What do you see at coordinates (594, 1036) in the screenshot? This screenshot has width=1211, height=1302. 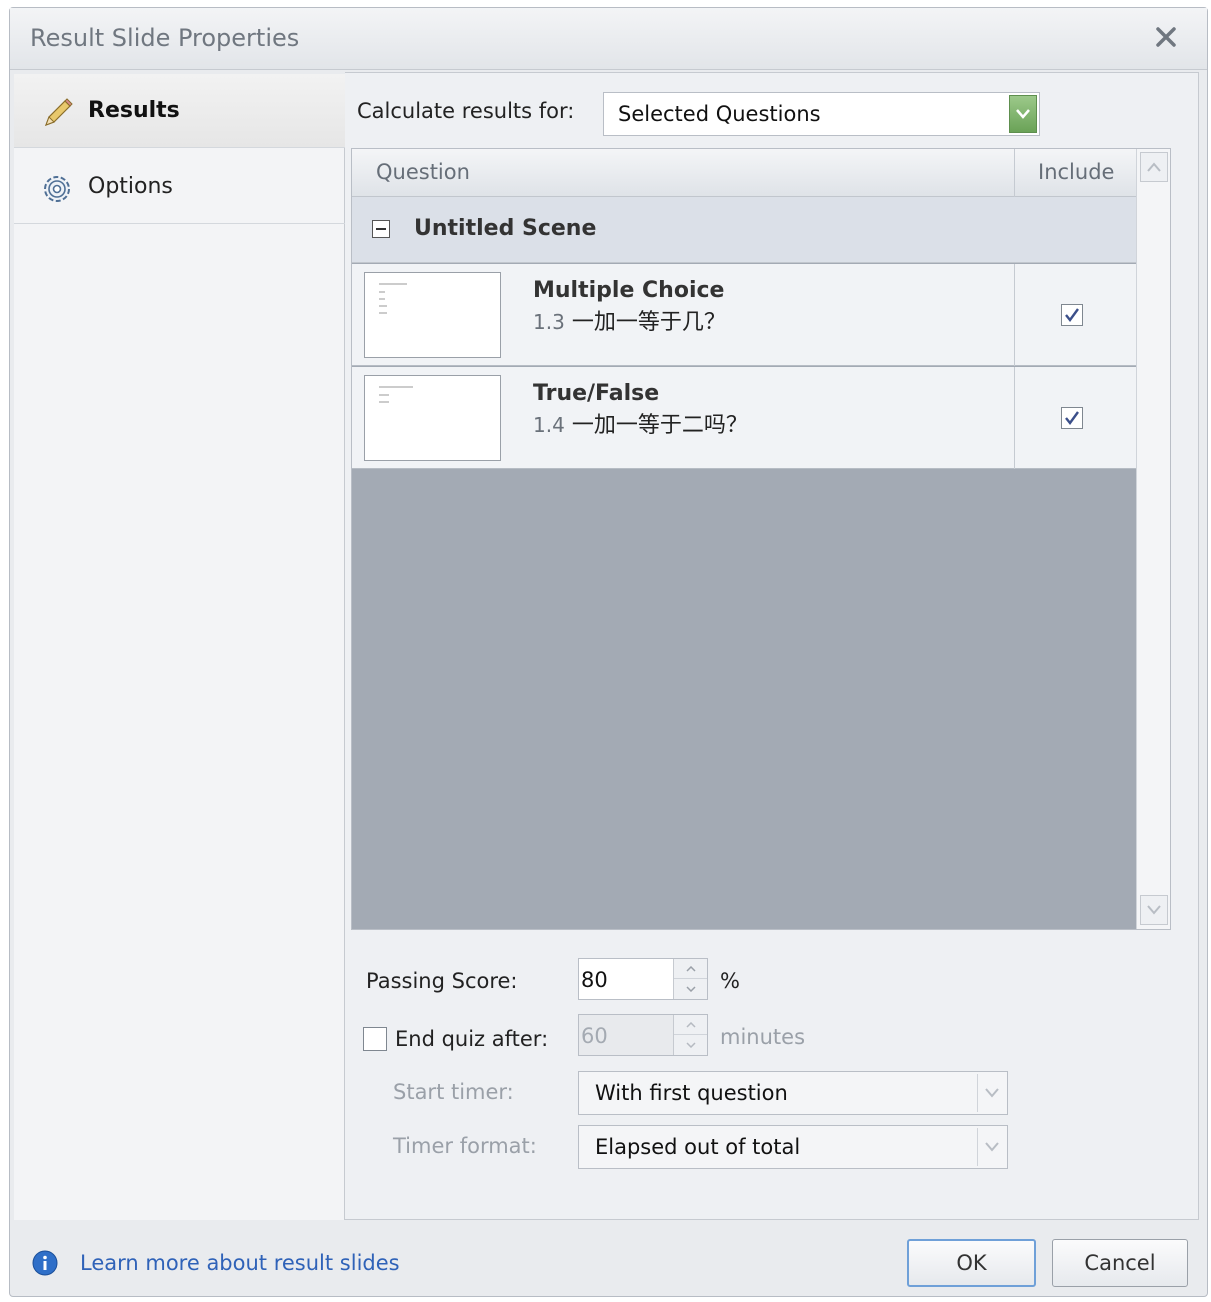 I see `end-quiz-value: 60` at bounding box center [594, 1036].